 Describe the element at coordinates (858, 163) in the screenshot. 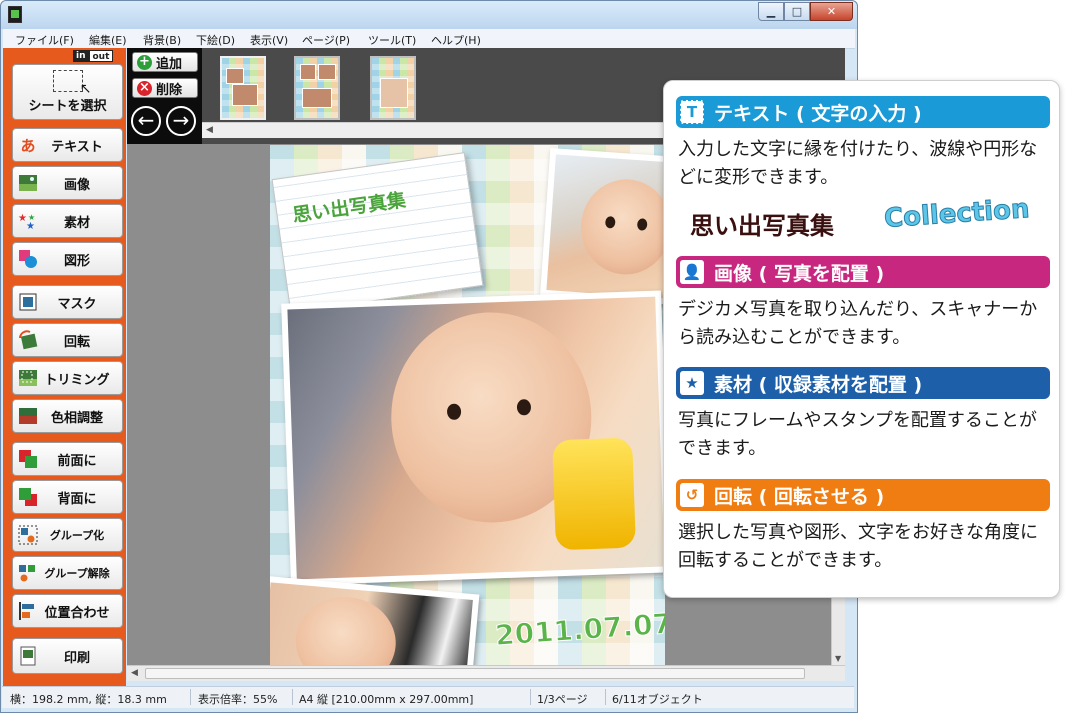

I see `text-section-desc: 入力した文字に縁を付けたり、波線や円形などに変形できます。` at that location.